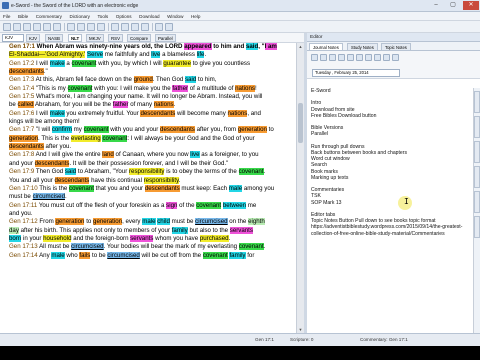 The width and height of the screenshot is (480, 360). Describe the element at coordinates (300, 123) in the screenshot. I see `scroll-thumb` at that location.